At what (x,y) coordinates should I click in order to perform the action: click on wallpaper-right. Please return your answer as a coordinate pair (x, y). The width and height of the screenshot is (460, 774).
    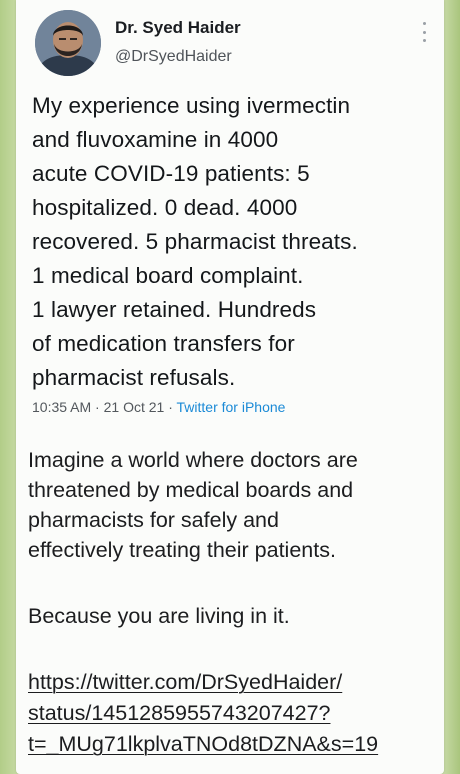
    Looking at the image, I should click on (452, 387).